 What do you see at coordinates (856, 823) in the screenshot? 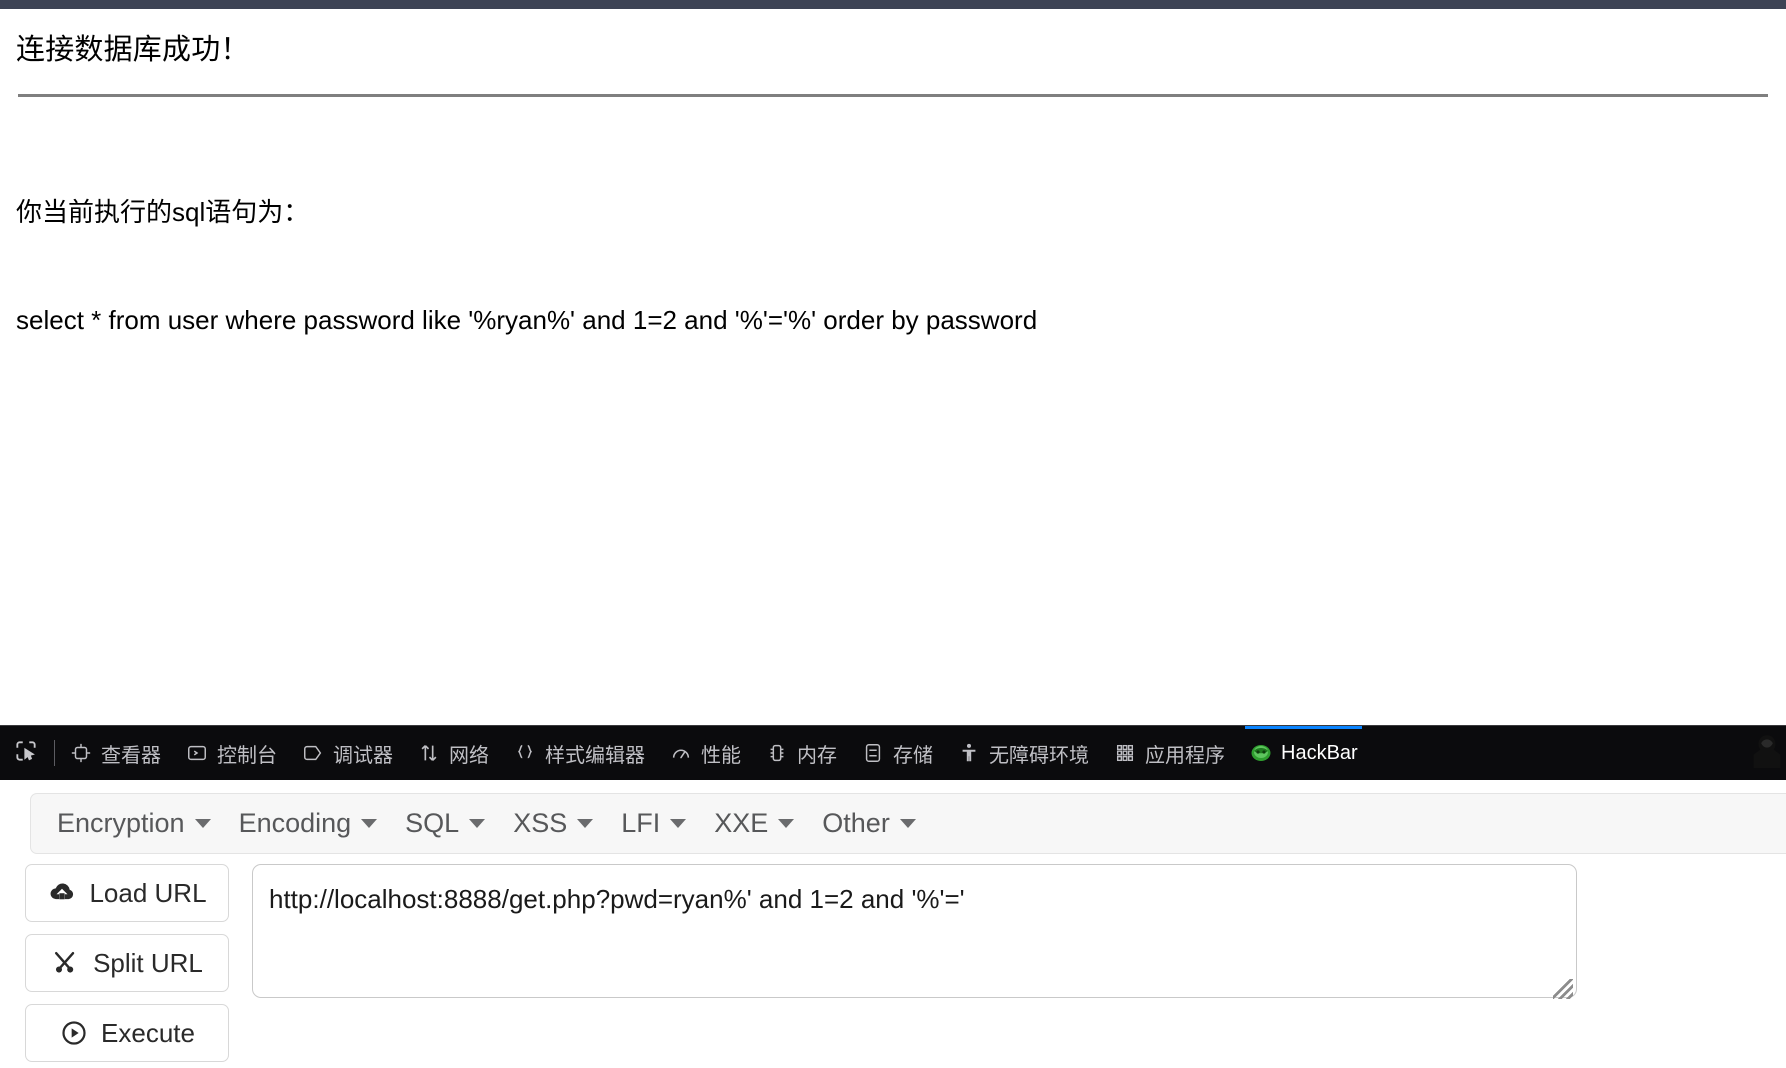
I see `hackbar-menu-label: Other` at bounding box center [856, 823].